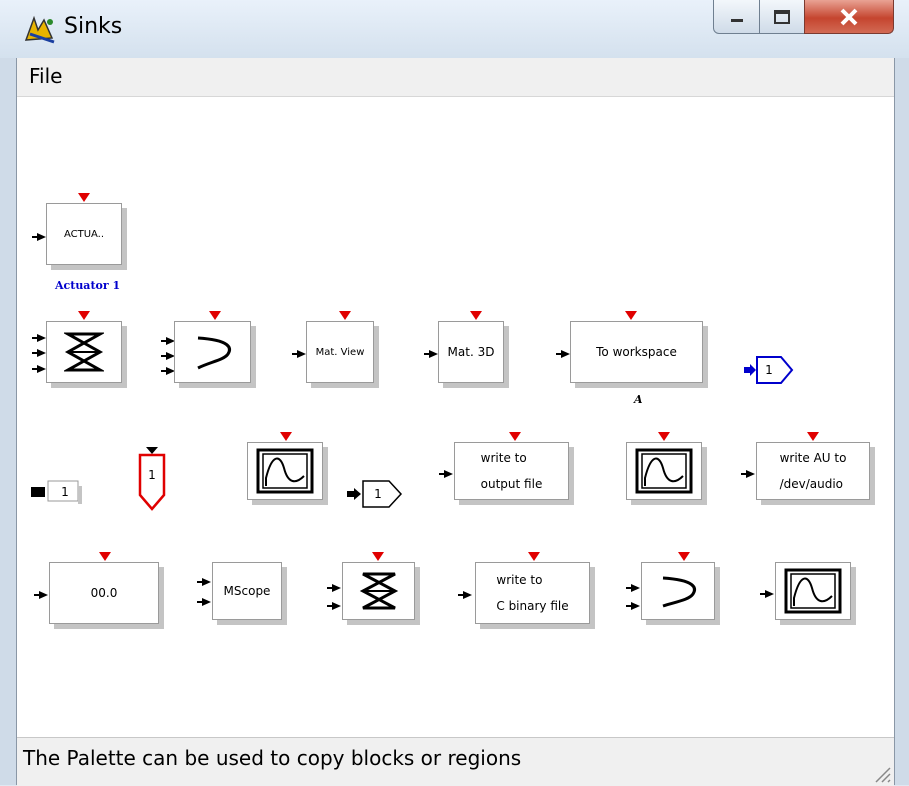  I want to click on out-port-blue-block: 1, so click(769, 370).